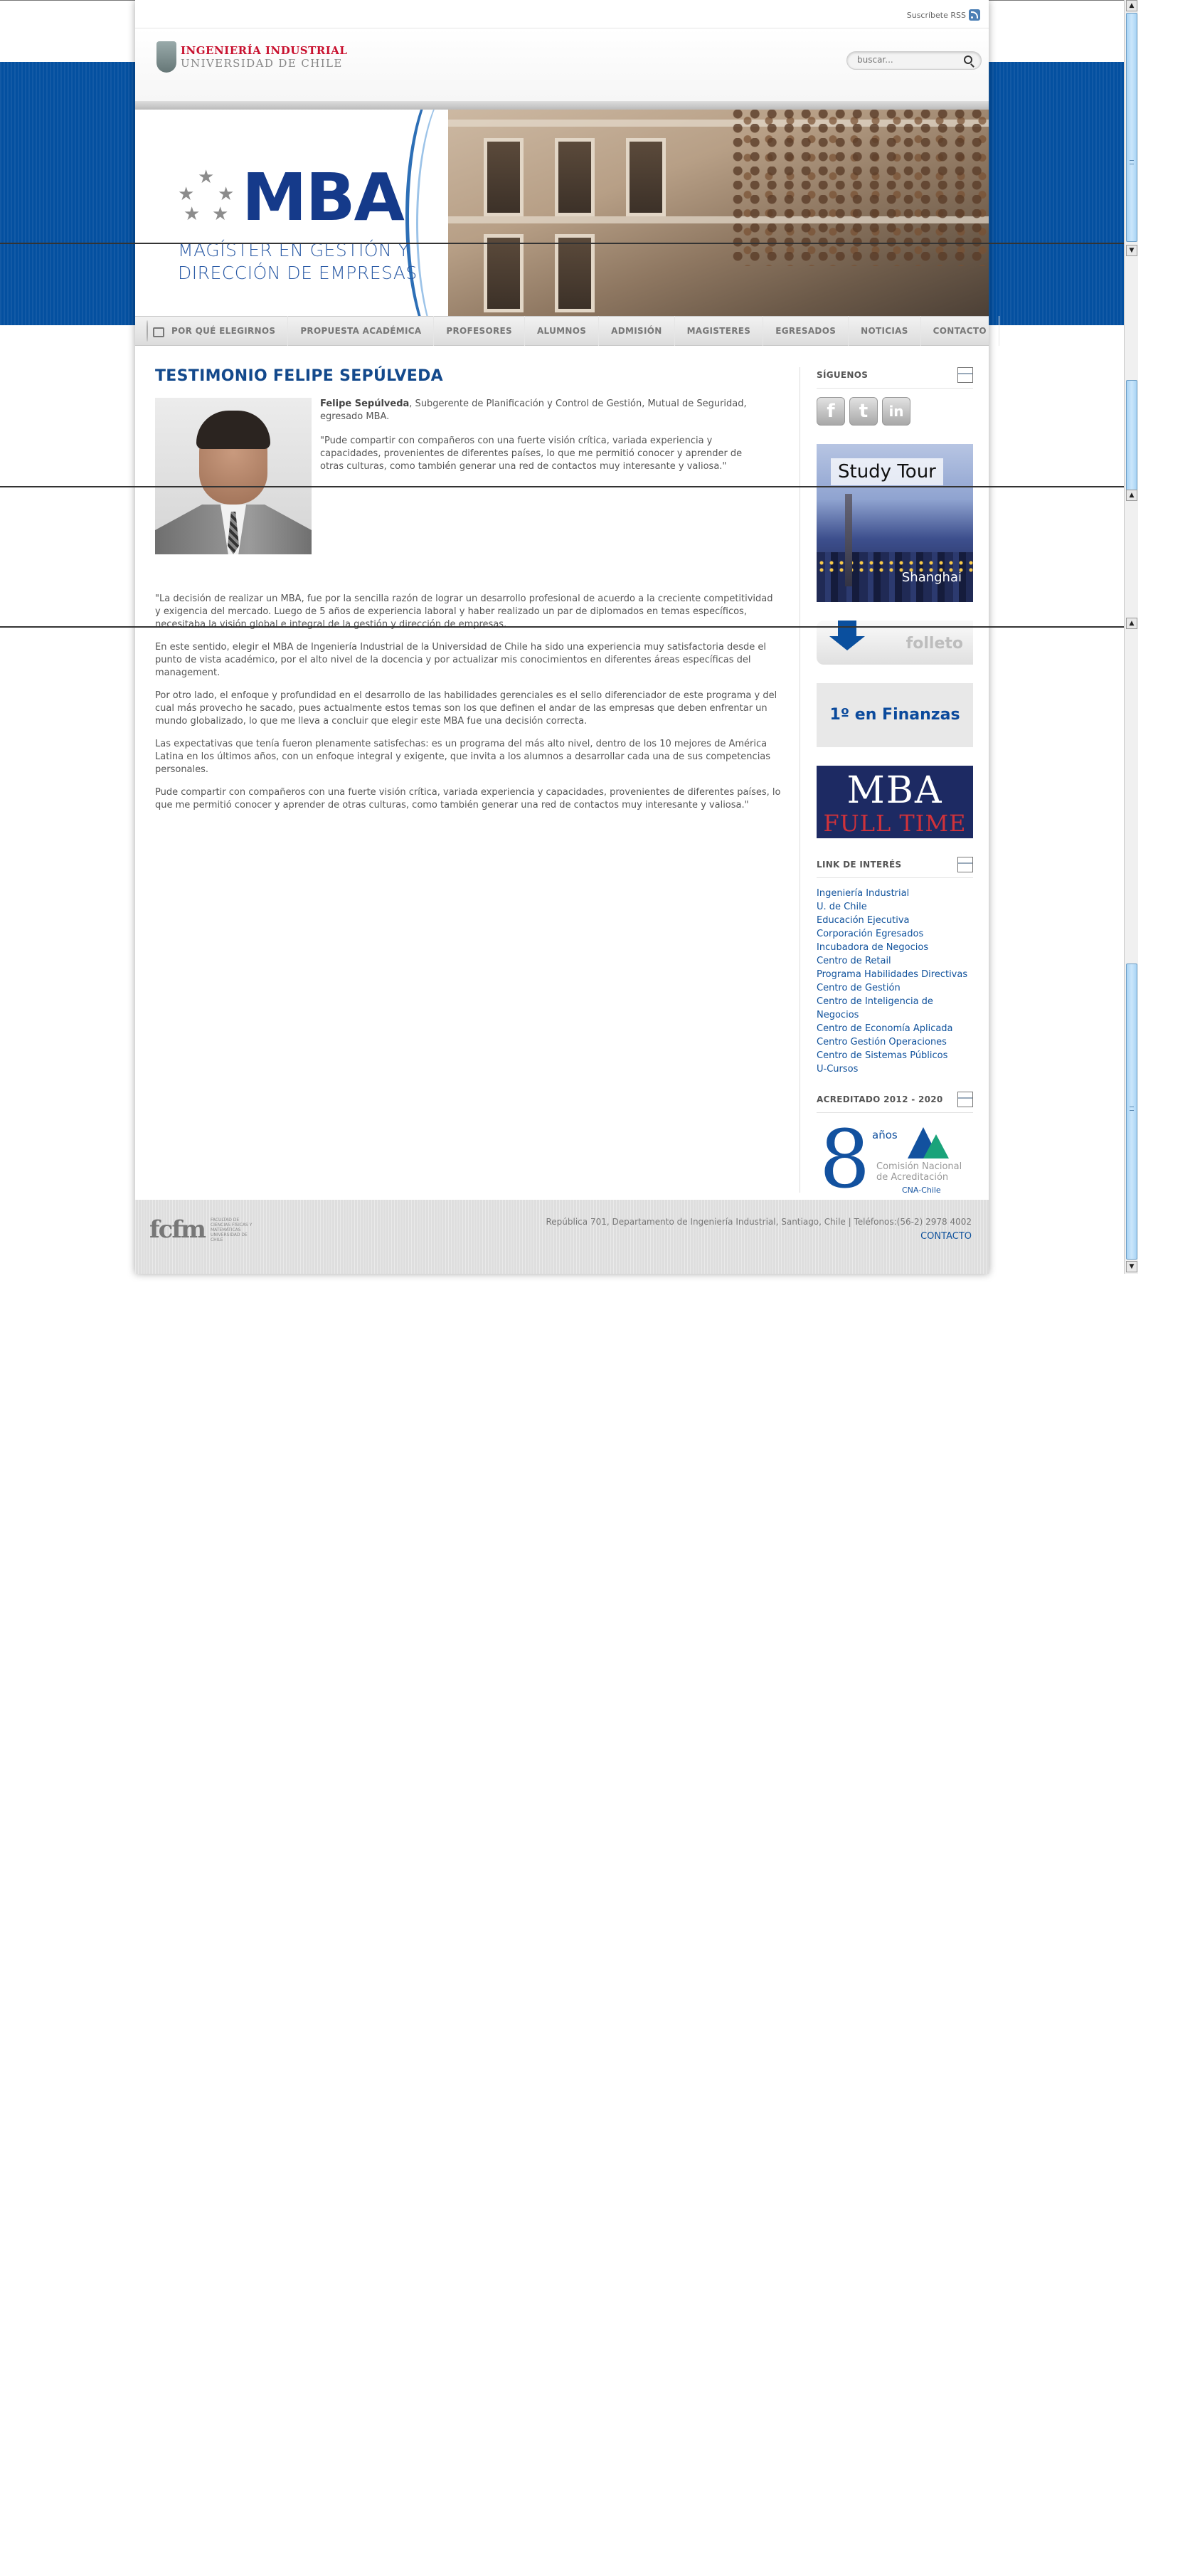 Image resolution: width=1195 pixels, height=2576 pixels. I want to click on scrollbar-grip, so click(1132, 1109).